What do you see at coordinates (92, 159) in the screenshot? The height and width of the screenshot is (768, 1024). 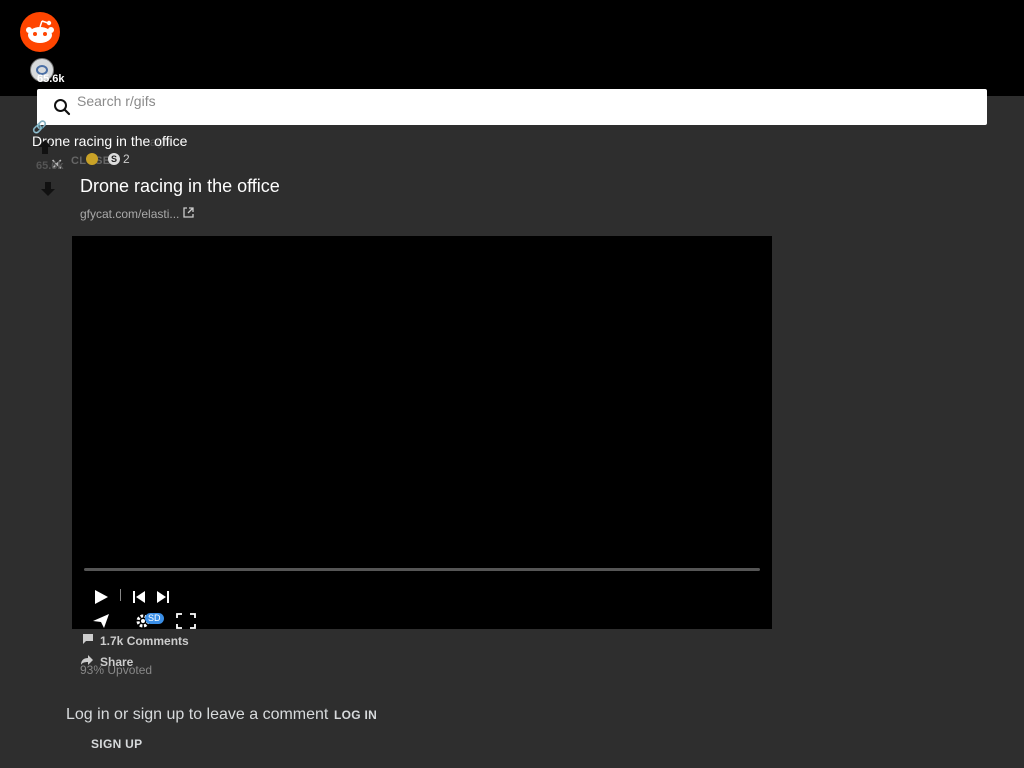 I see `gold-award-icon` at bounding box center [92, 159].